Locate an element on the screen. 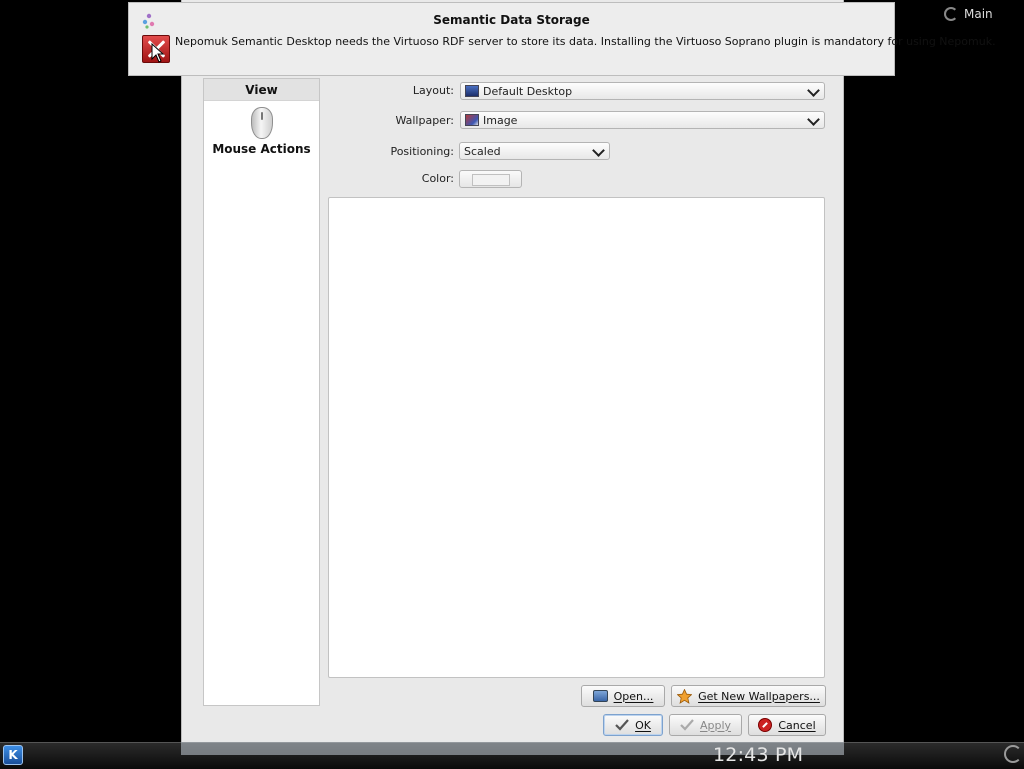 This screenshot has width=1024, height=769. settings-page-list: View Mouse Actions is located at coordinates (261, 392).